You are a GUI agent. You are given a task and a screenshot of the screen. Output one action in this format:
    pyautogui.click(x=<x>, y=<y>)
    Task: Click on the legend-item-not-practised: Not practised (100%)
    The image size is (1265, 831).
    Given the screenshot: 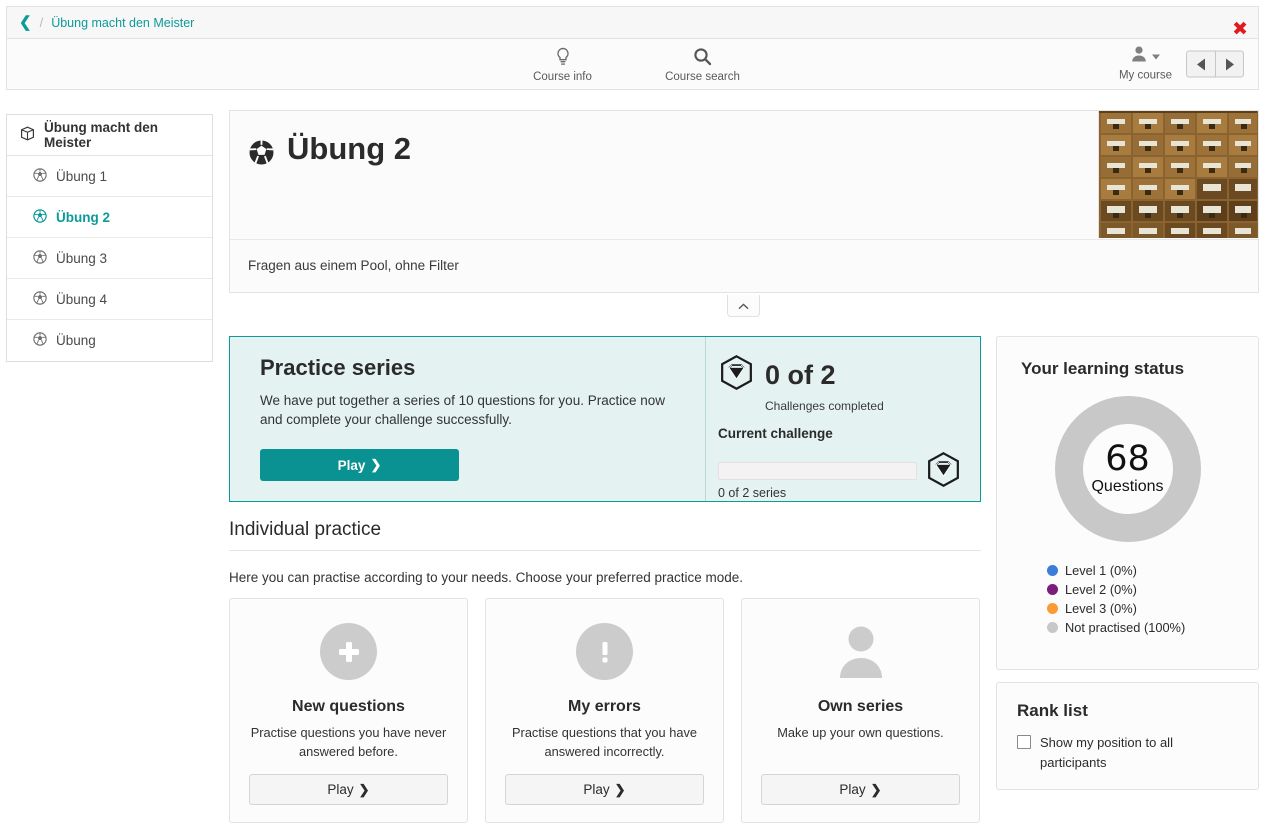 What is the action you would take?
    pyautogui.click(x=1140, y=627)
    